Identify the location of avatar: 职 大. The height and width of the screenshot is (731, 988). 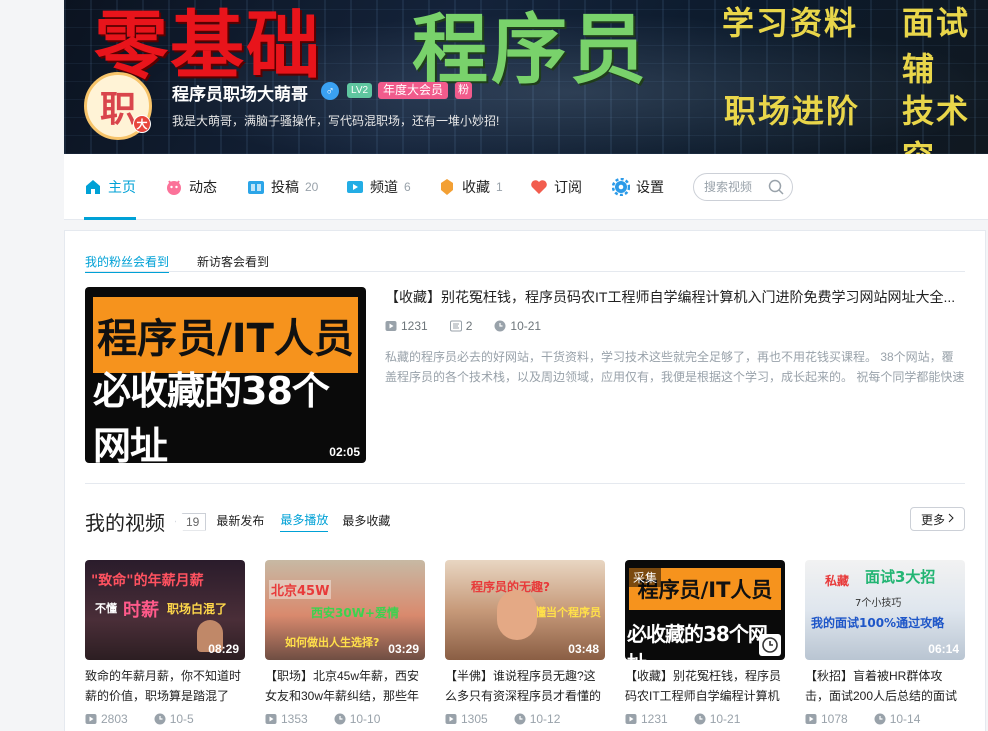
(118, 106).